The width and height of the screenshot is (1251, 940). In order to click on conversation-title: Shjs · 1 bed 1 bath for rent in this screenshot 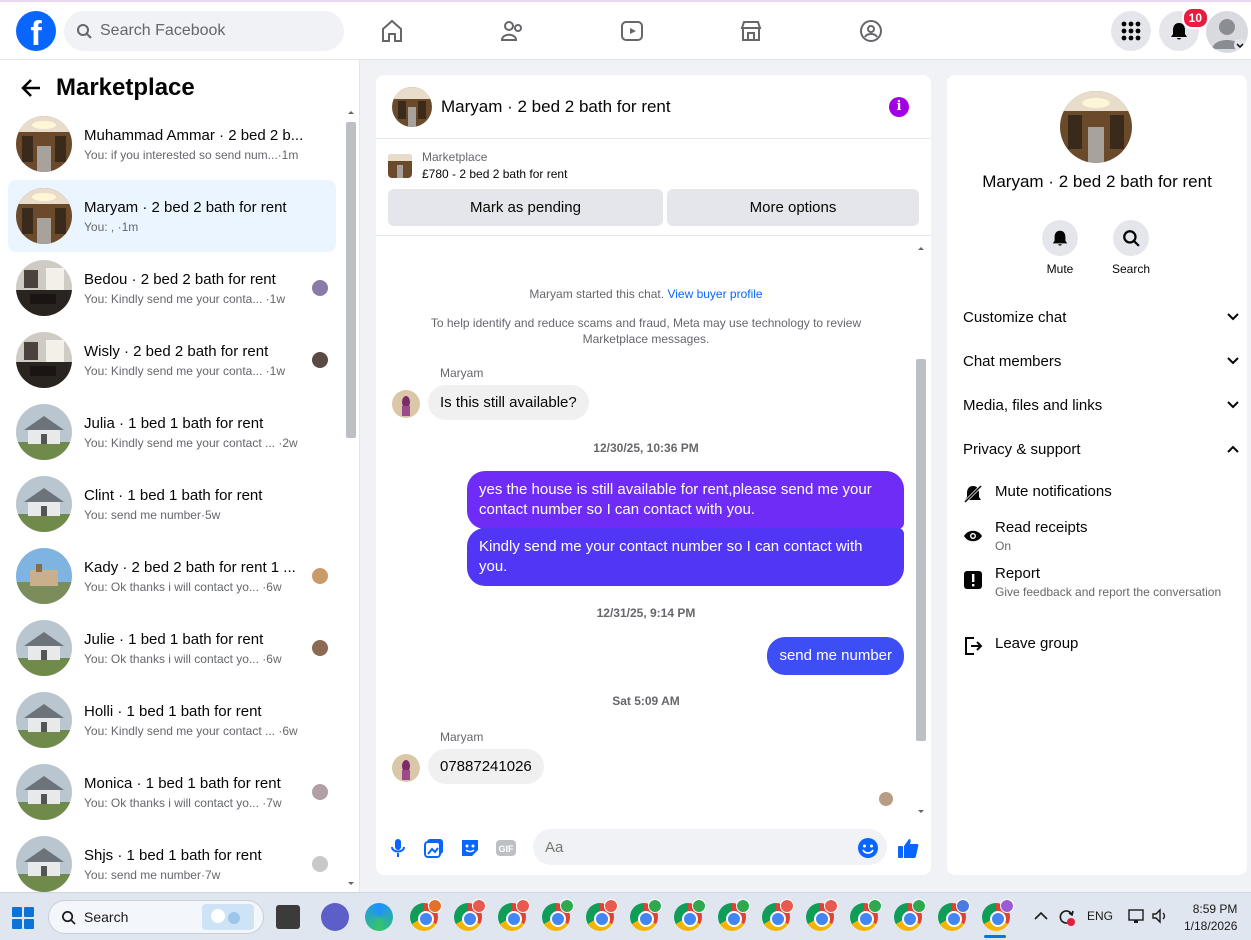, I will do `click(173, 855)`.